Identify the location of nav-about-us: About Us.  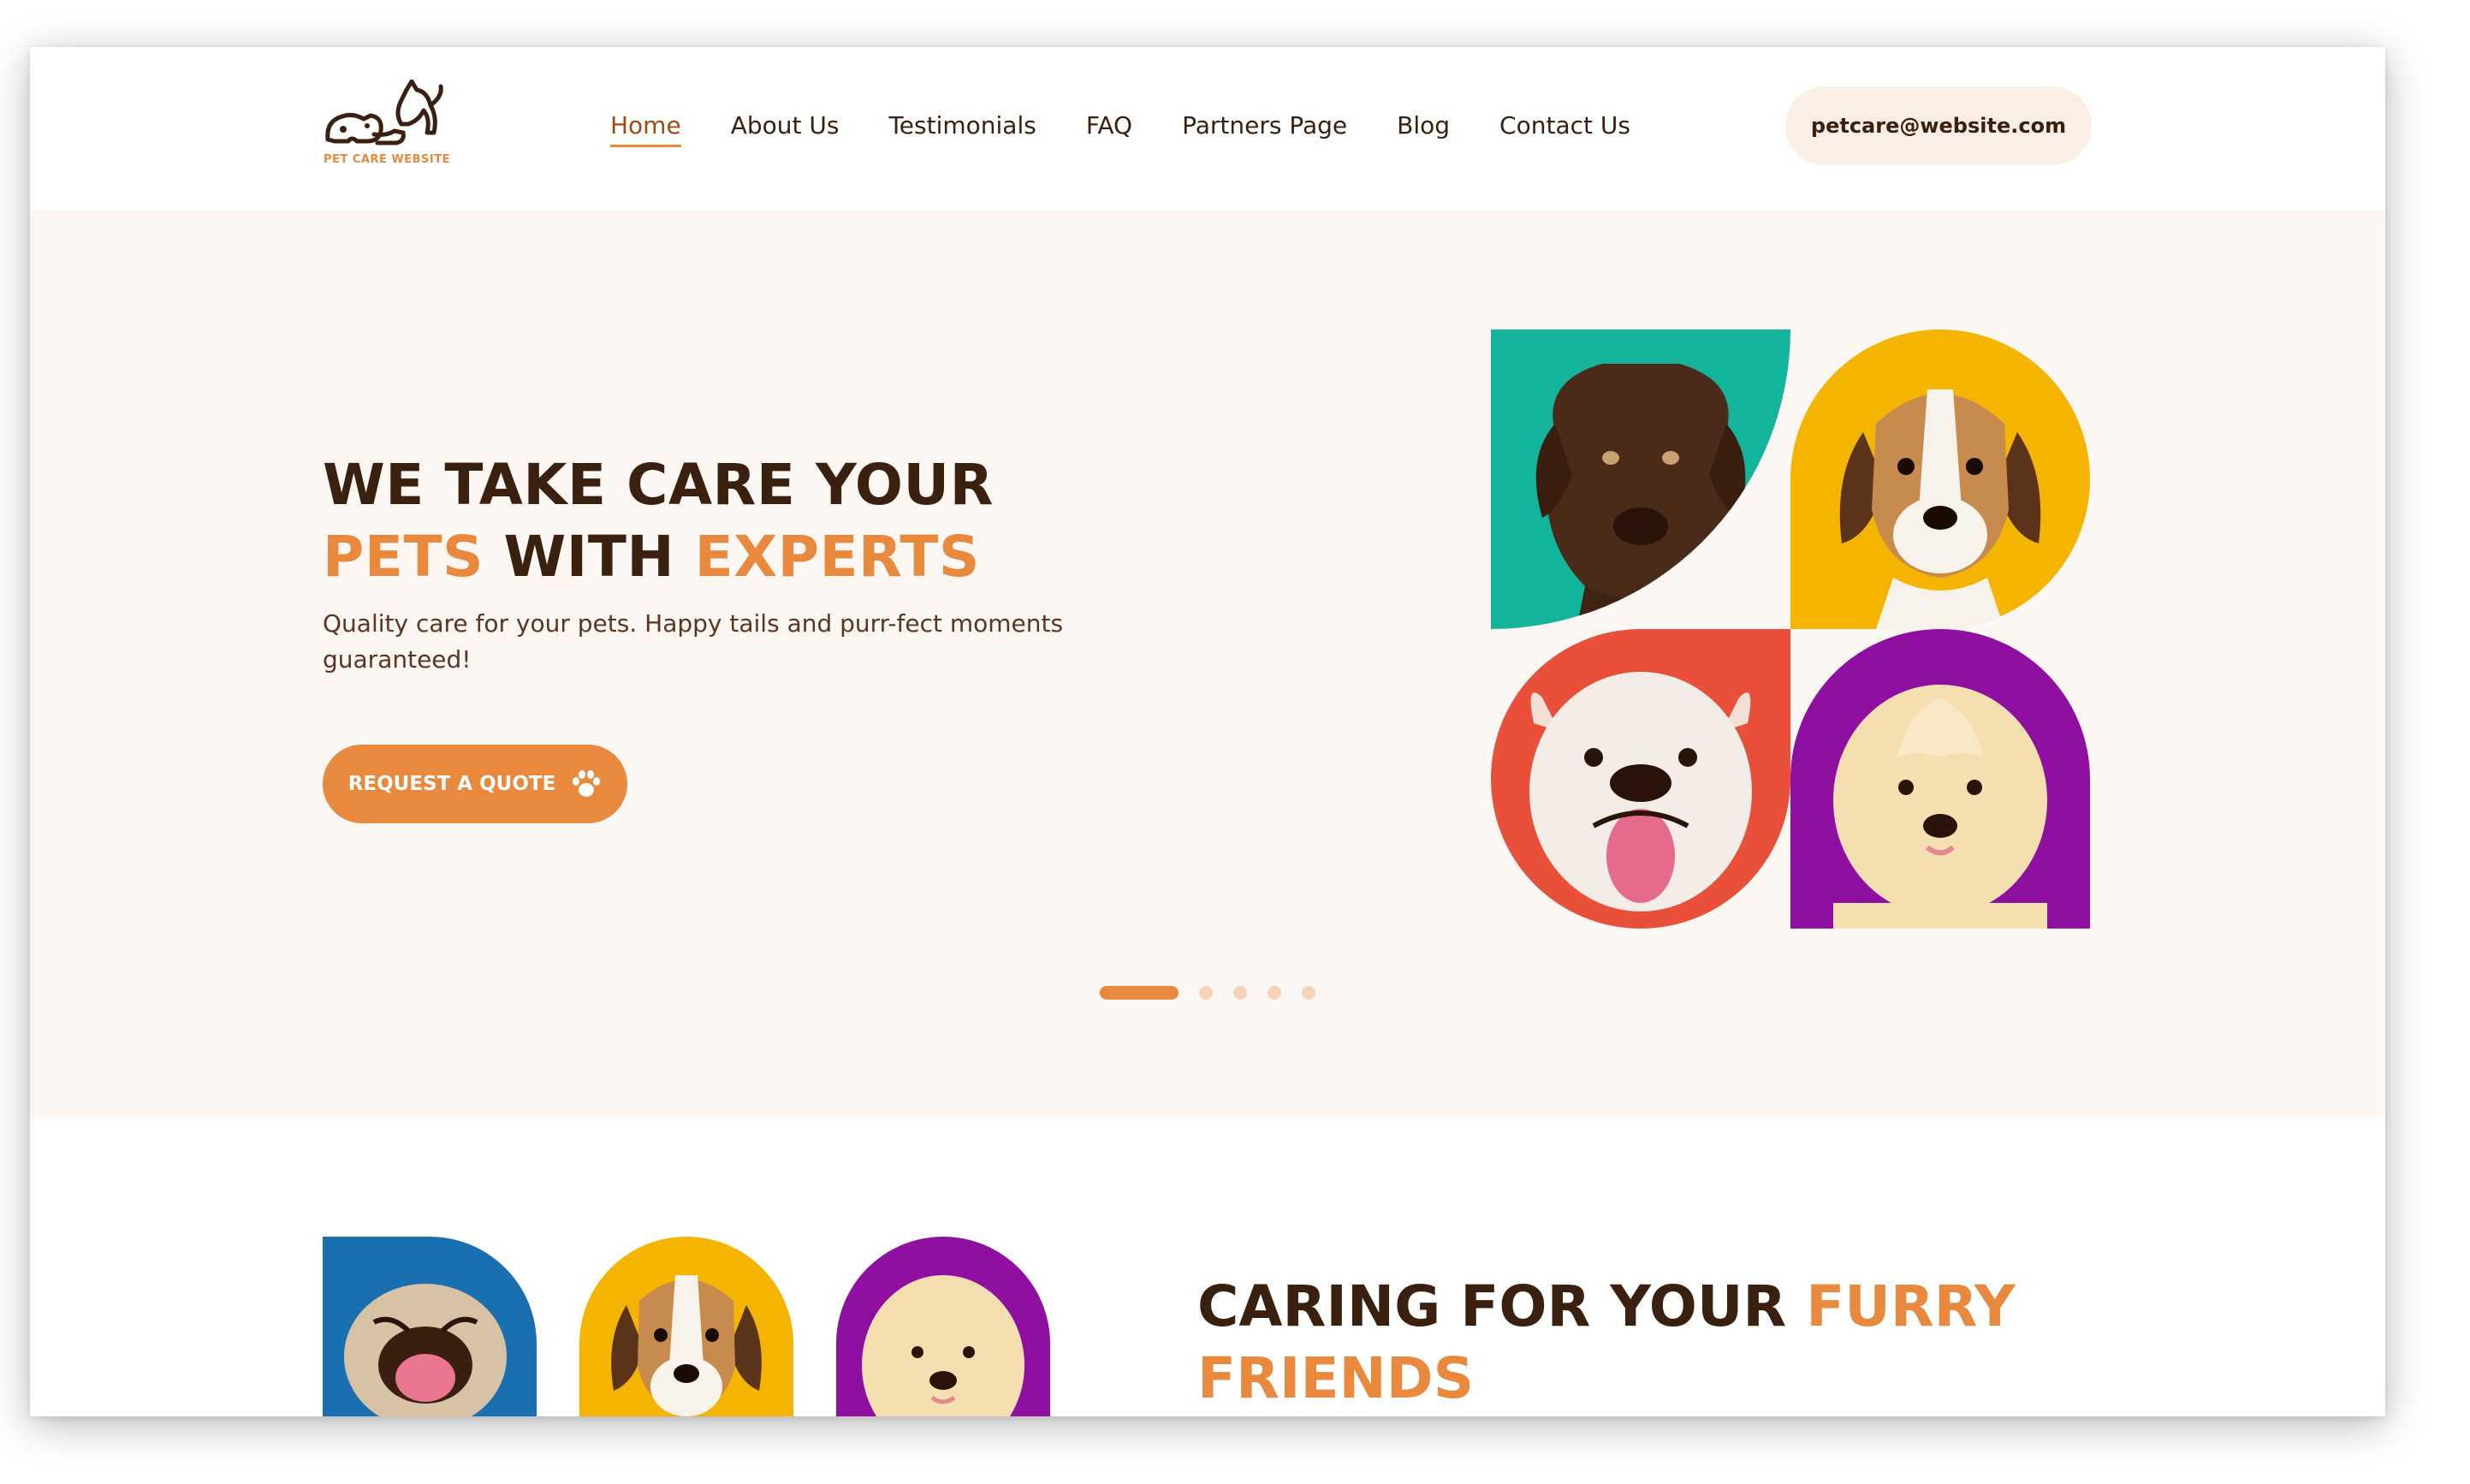
(785, 126).